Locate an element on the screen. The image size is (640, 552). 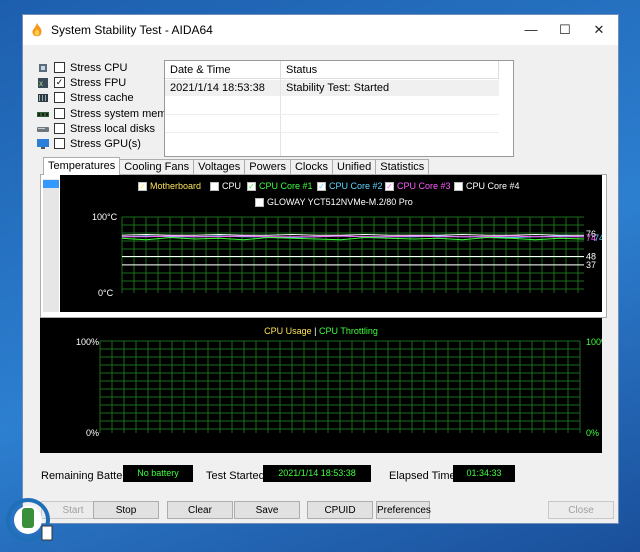
stress-cache-checkbox is located at coordinates (59, 97).